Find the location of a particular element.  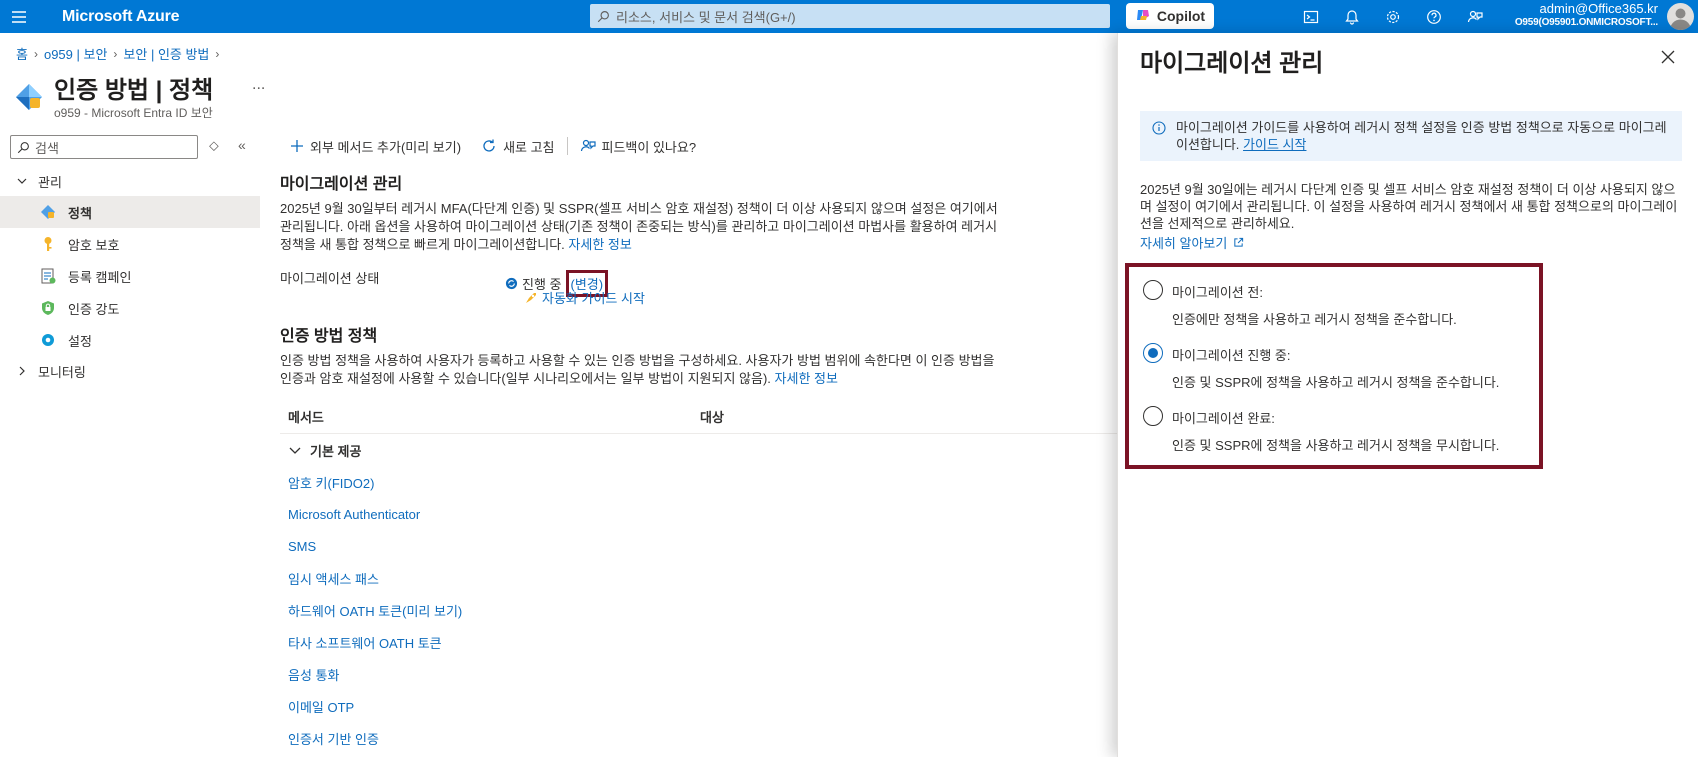

radio-pre-migration is located at coordinates (1153, 290).